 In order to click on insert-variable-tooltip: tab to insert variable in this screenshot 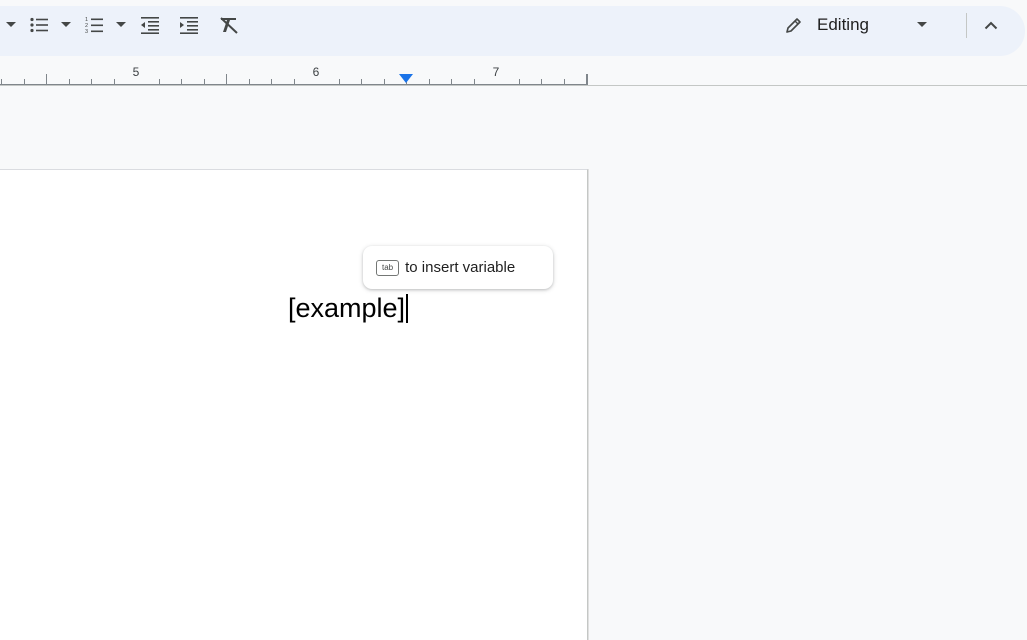, I will do `click(458, 267)`.